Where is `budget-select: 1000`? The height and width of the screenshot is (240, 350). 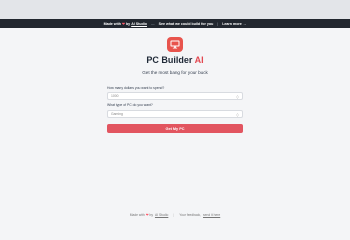 budget-select: 1000 is located at coordinates (175, 96).